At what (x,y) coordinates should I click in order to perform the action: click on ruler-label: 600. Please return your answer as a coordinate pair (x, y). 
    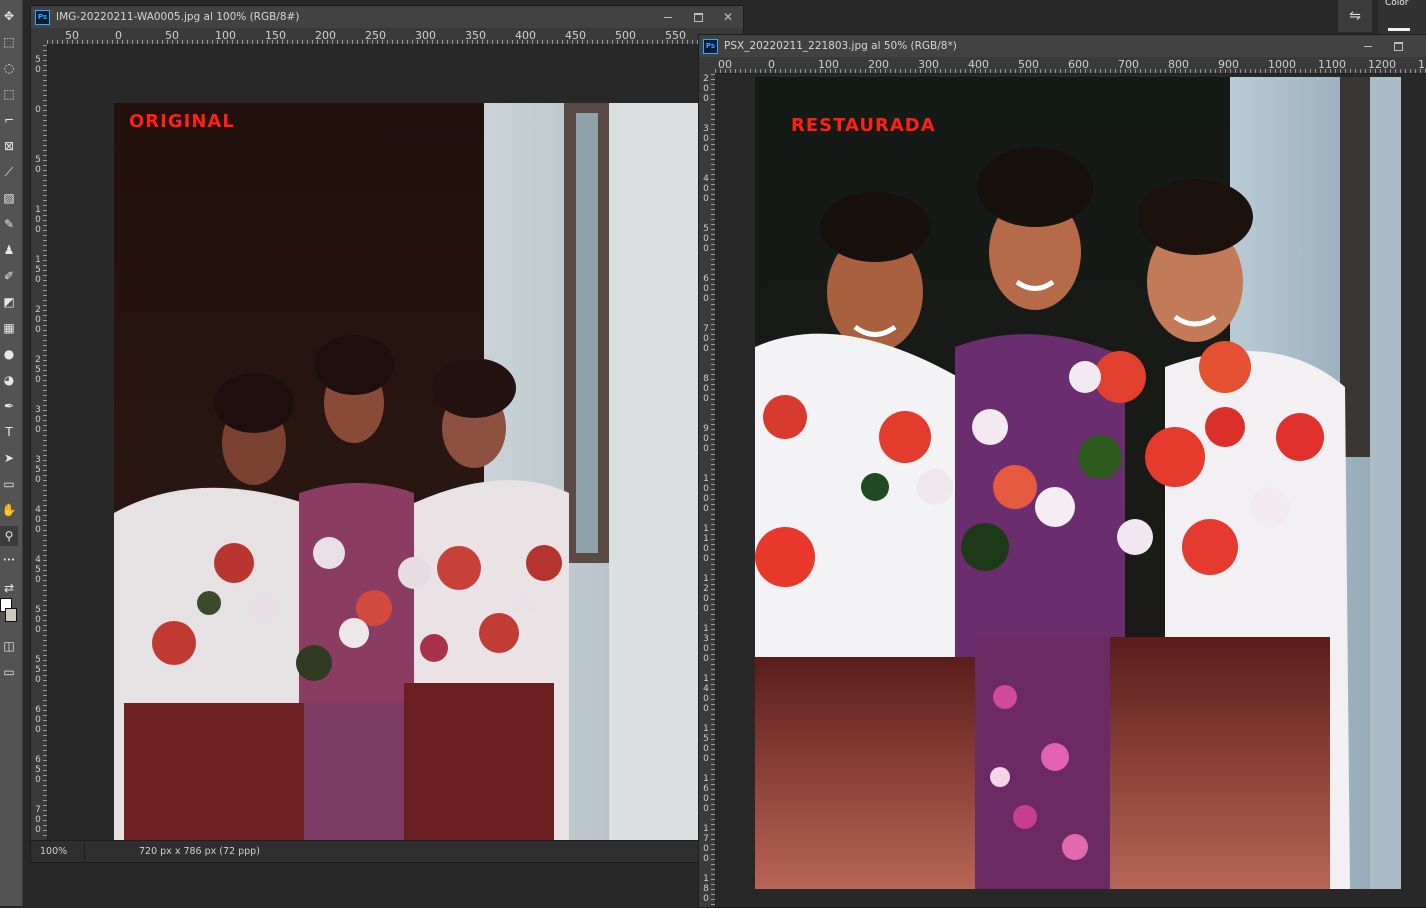
    Looking at the image, I should click on (1078, 64).